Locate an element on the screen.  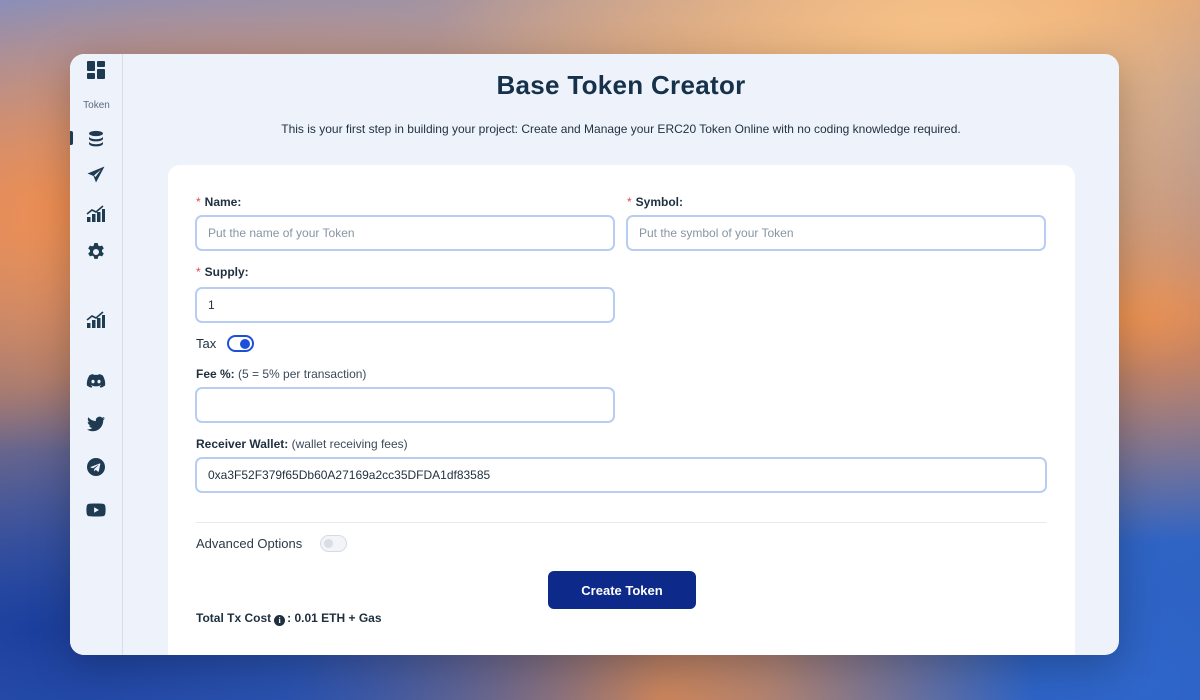
receiver-label: Receiver Wallet: (wallet receiving fees) is located at coordinates (302, 444).